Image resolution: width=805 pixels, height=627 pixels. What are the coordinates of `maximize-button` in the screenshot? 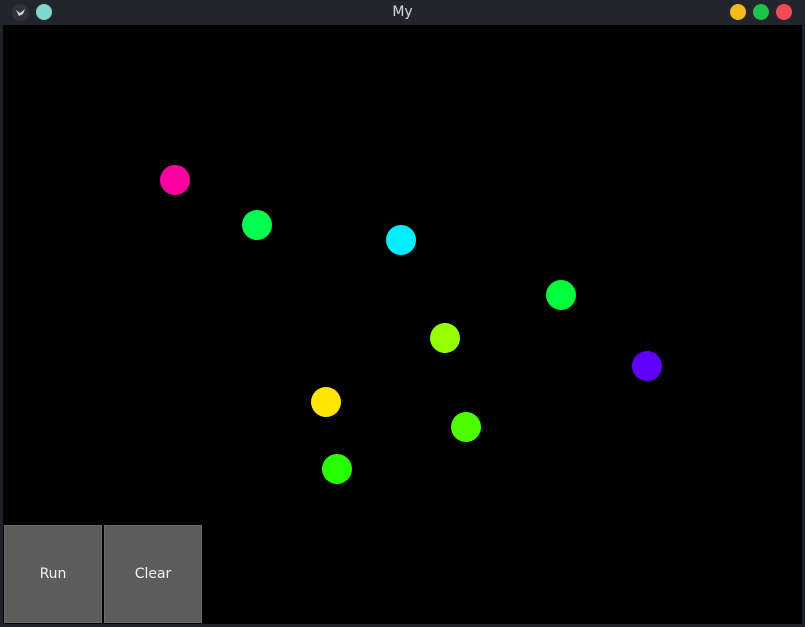 It's located at (761, 12).